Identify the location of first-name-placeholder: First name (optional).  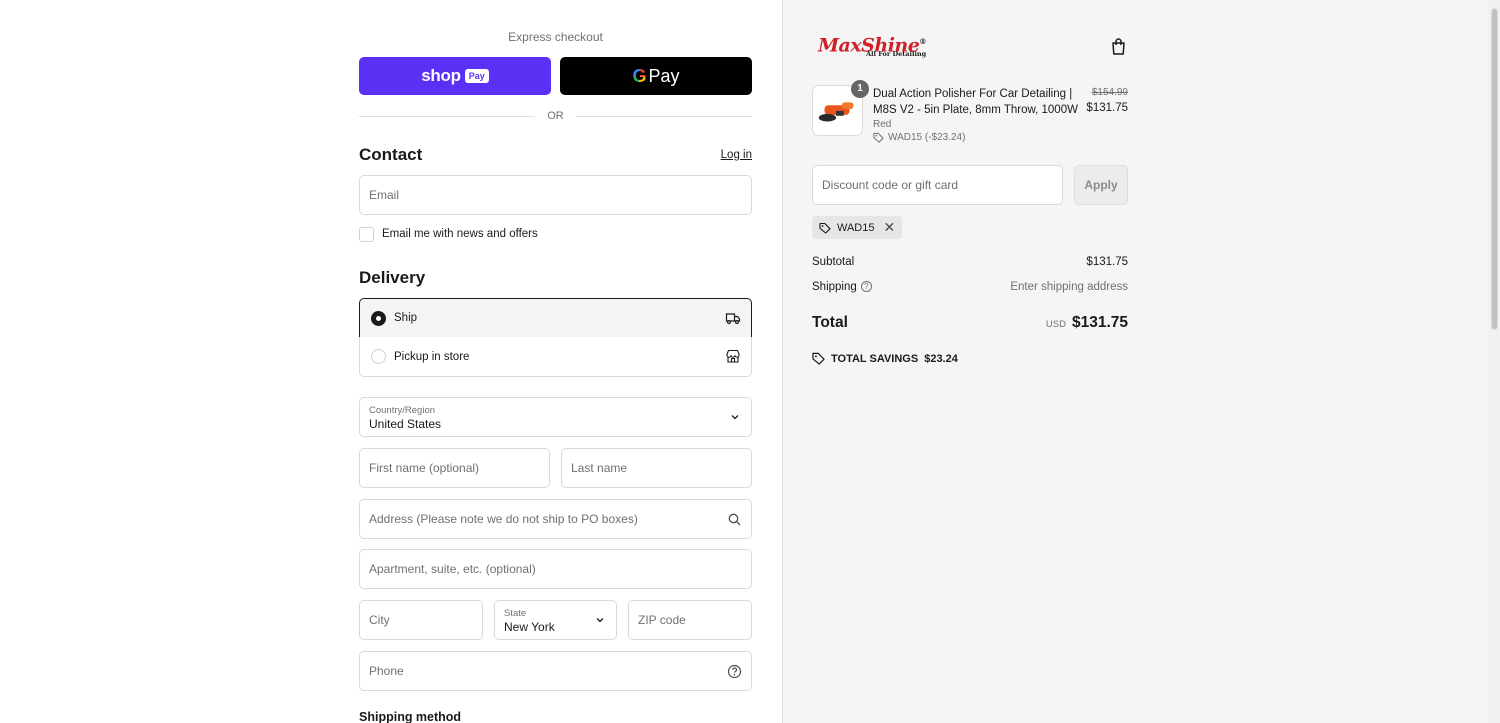
(424, 468).